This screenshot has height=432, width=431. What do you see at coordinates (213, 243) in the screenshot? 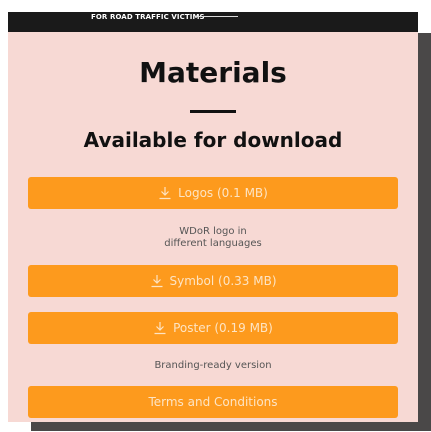
I see `logos-note-line2: different languages` at bounding box center [213, 243].